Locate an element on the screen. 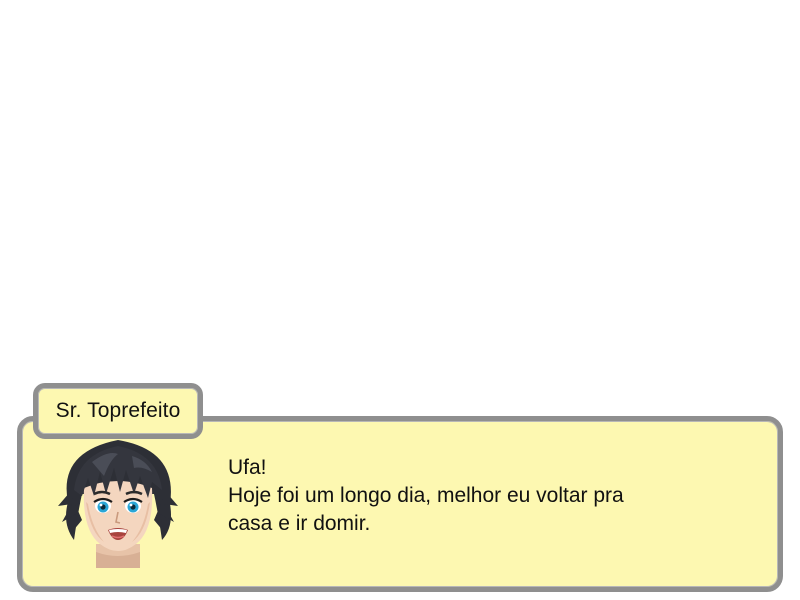  speaker-portrait is located at coordinates (118, 502).